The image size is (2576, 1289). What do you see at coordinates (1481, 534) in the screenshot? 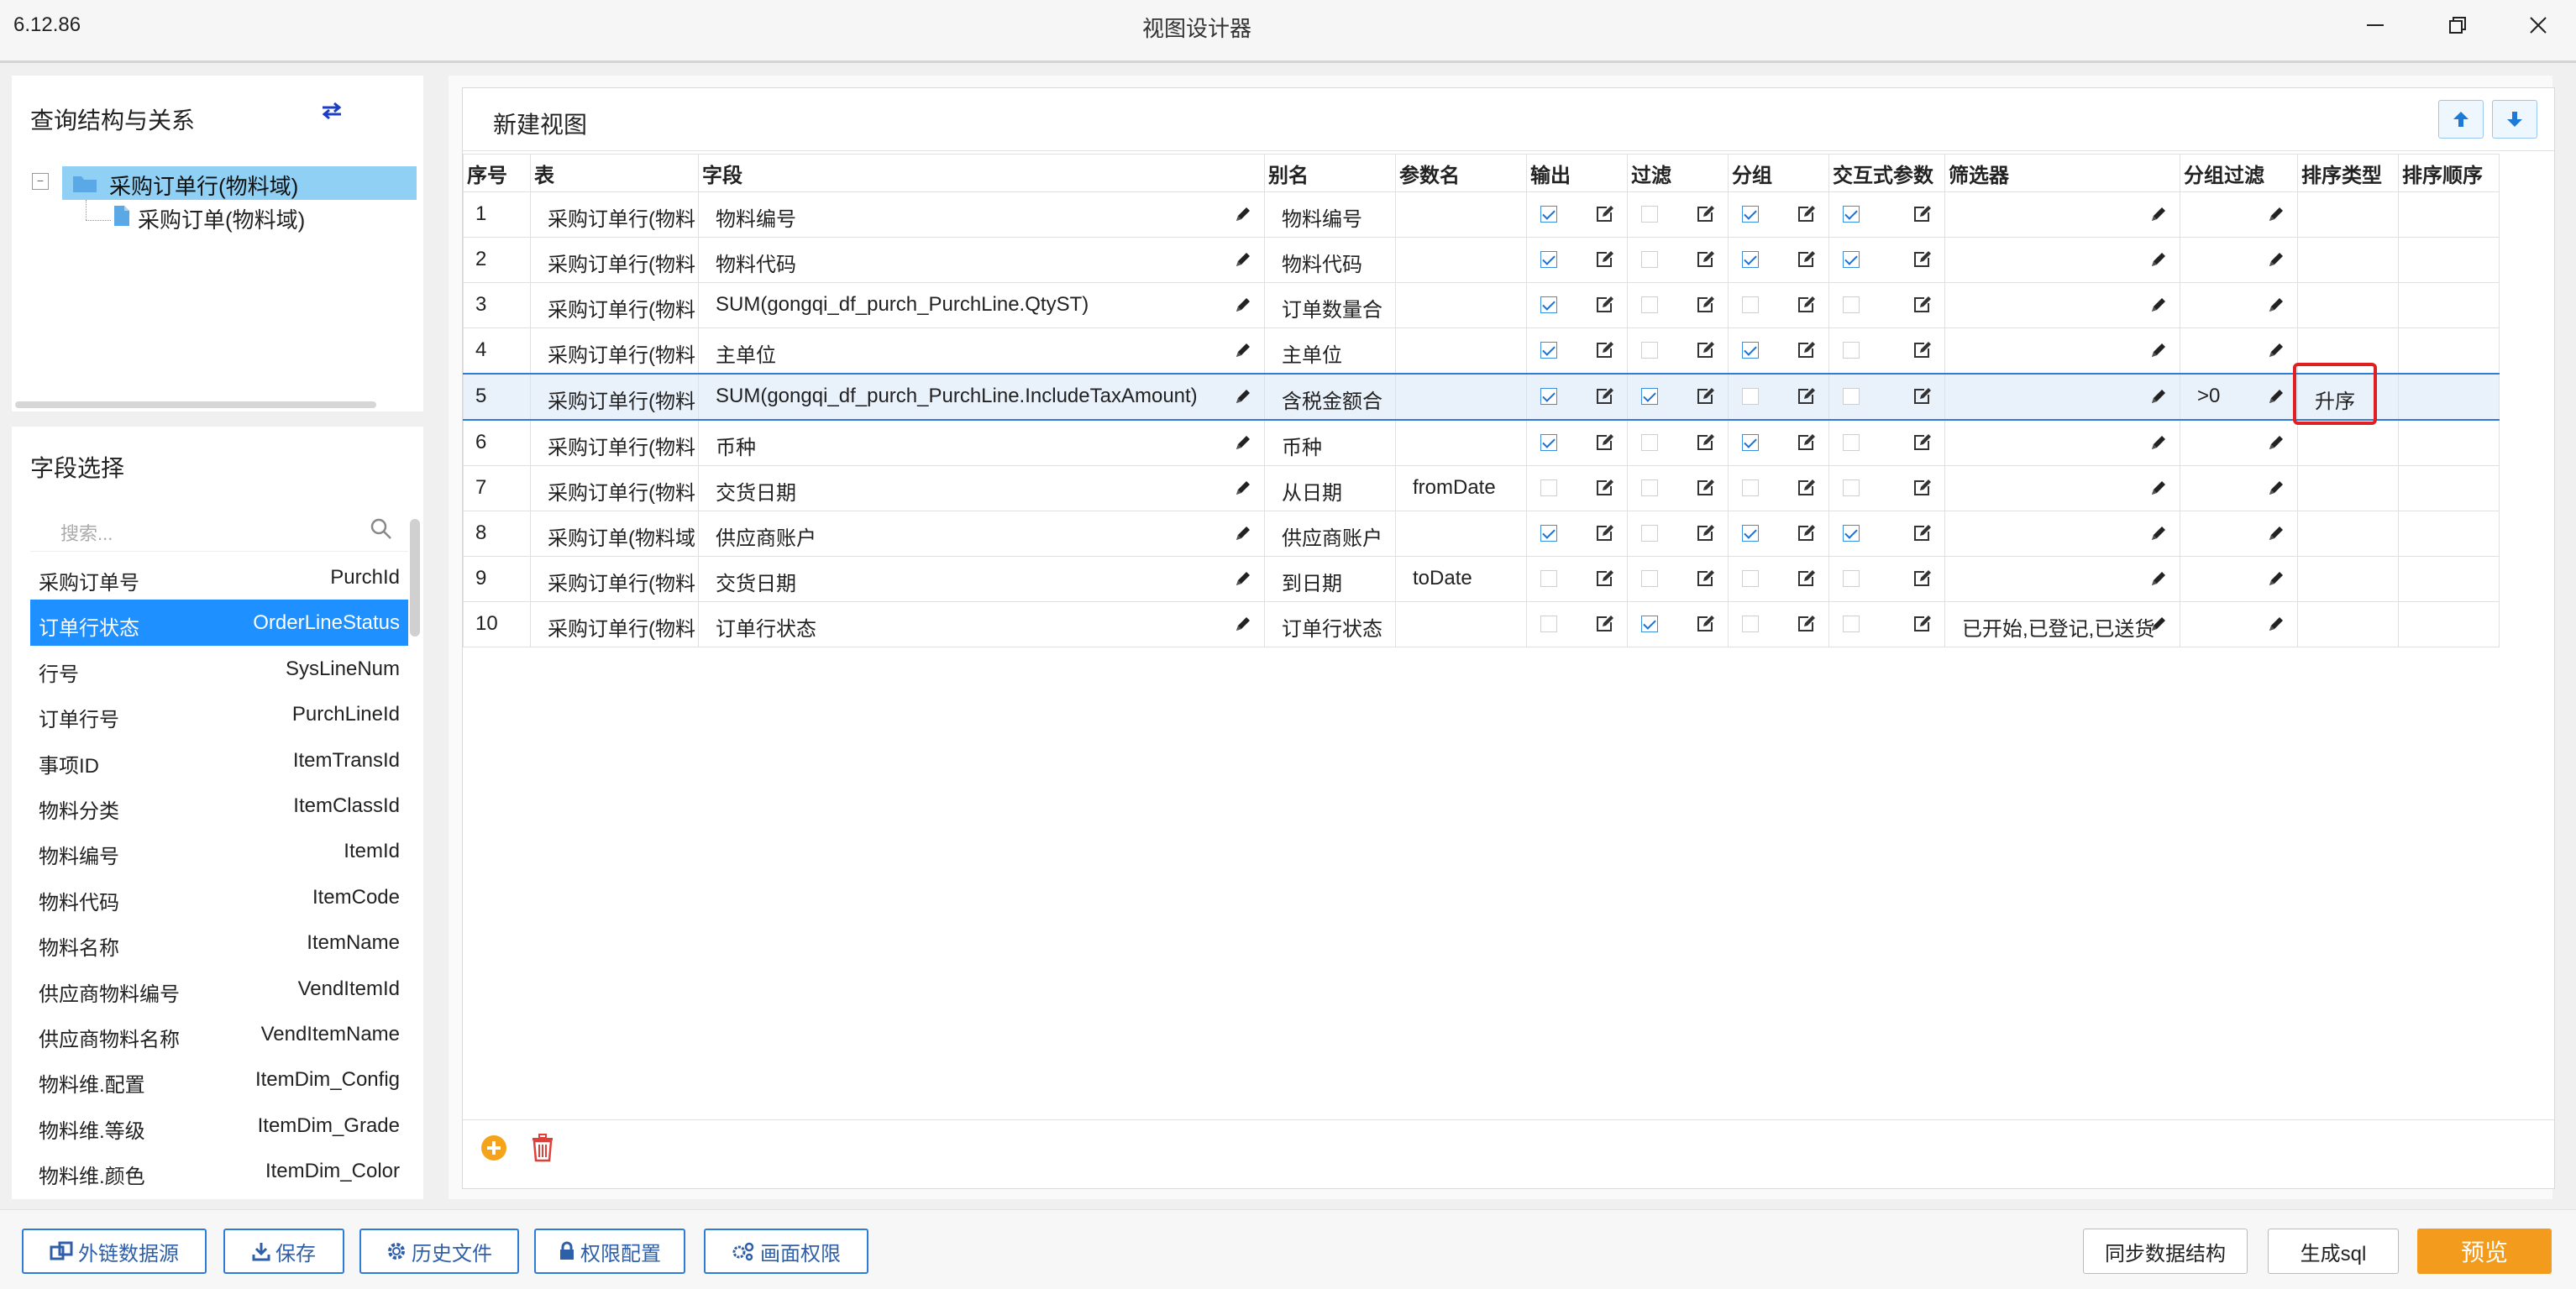
I see `table-row: 8 采购订单(物料域 供应商账户 供应商账户` at bounding box center [1481, 534].